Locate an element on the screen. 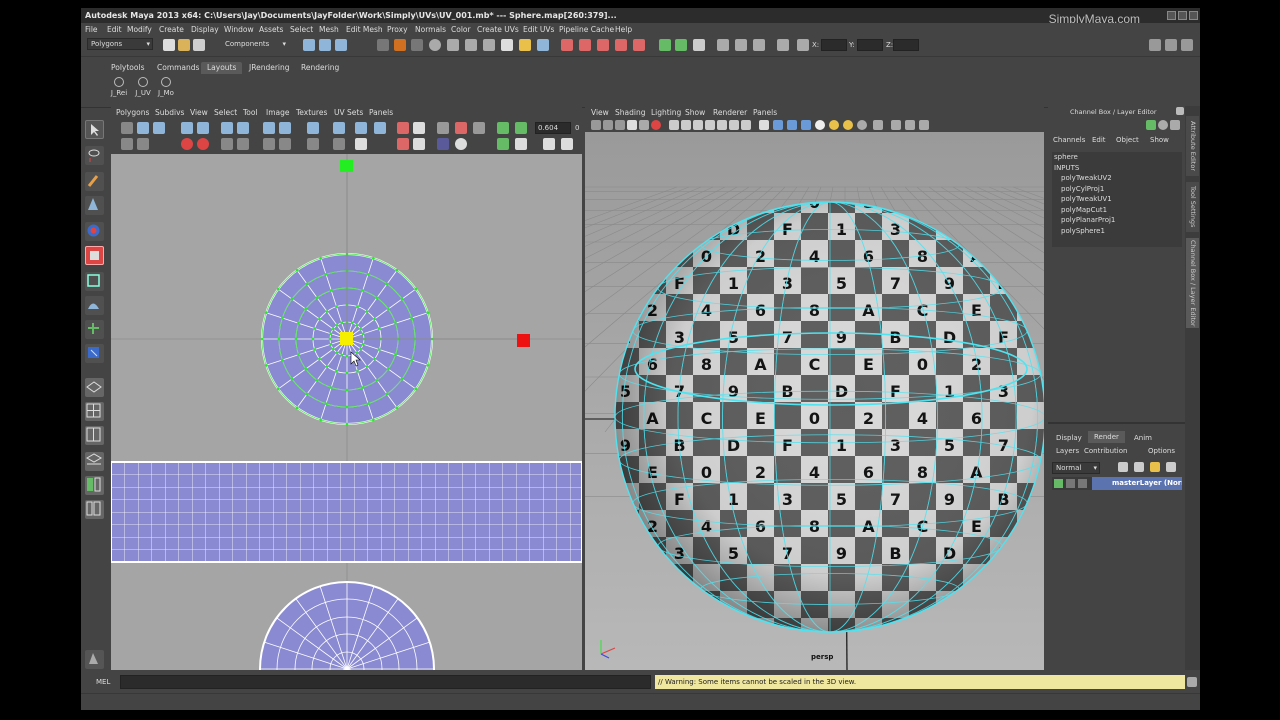 This screenshot has width=1280, height=720. select-tool-icon is located at coordinates (94, 129).